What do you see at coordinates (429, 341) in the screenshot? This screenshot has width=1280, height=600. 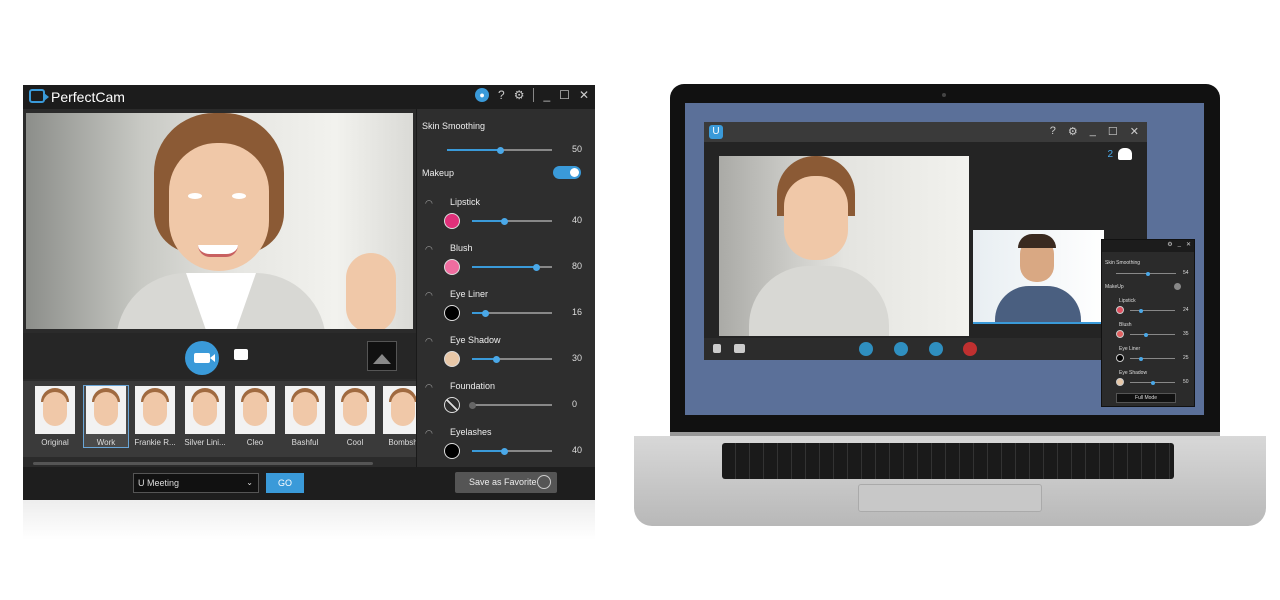 I see `eye-icon: ◠` at bounding box center [429, 341].